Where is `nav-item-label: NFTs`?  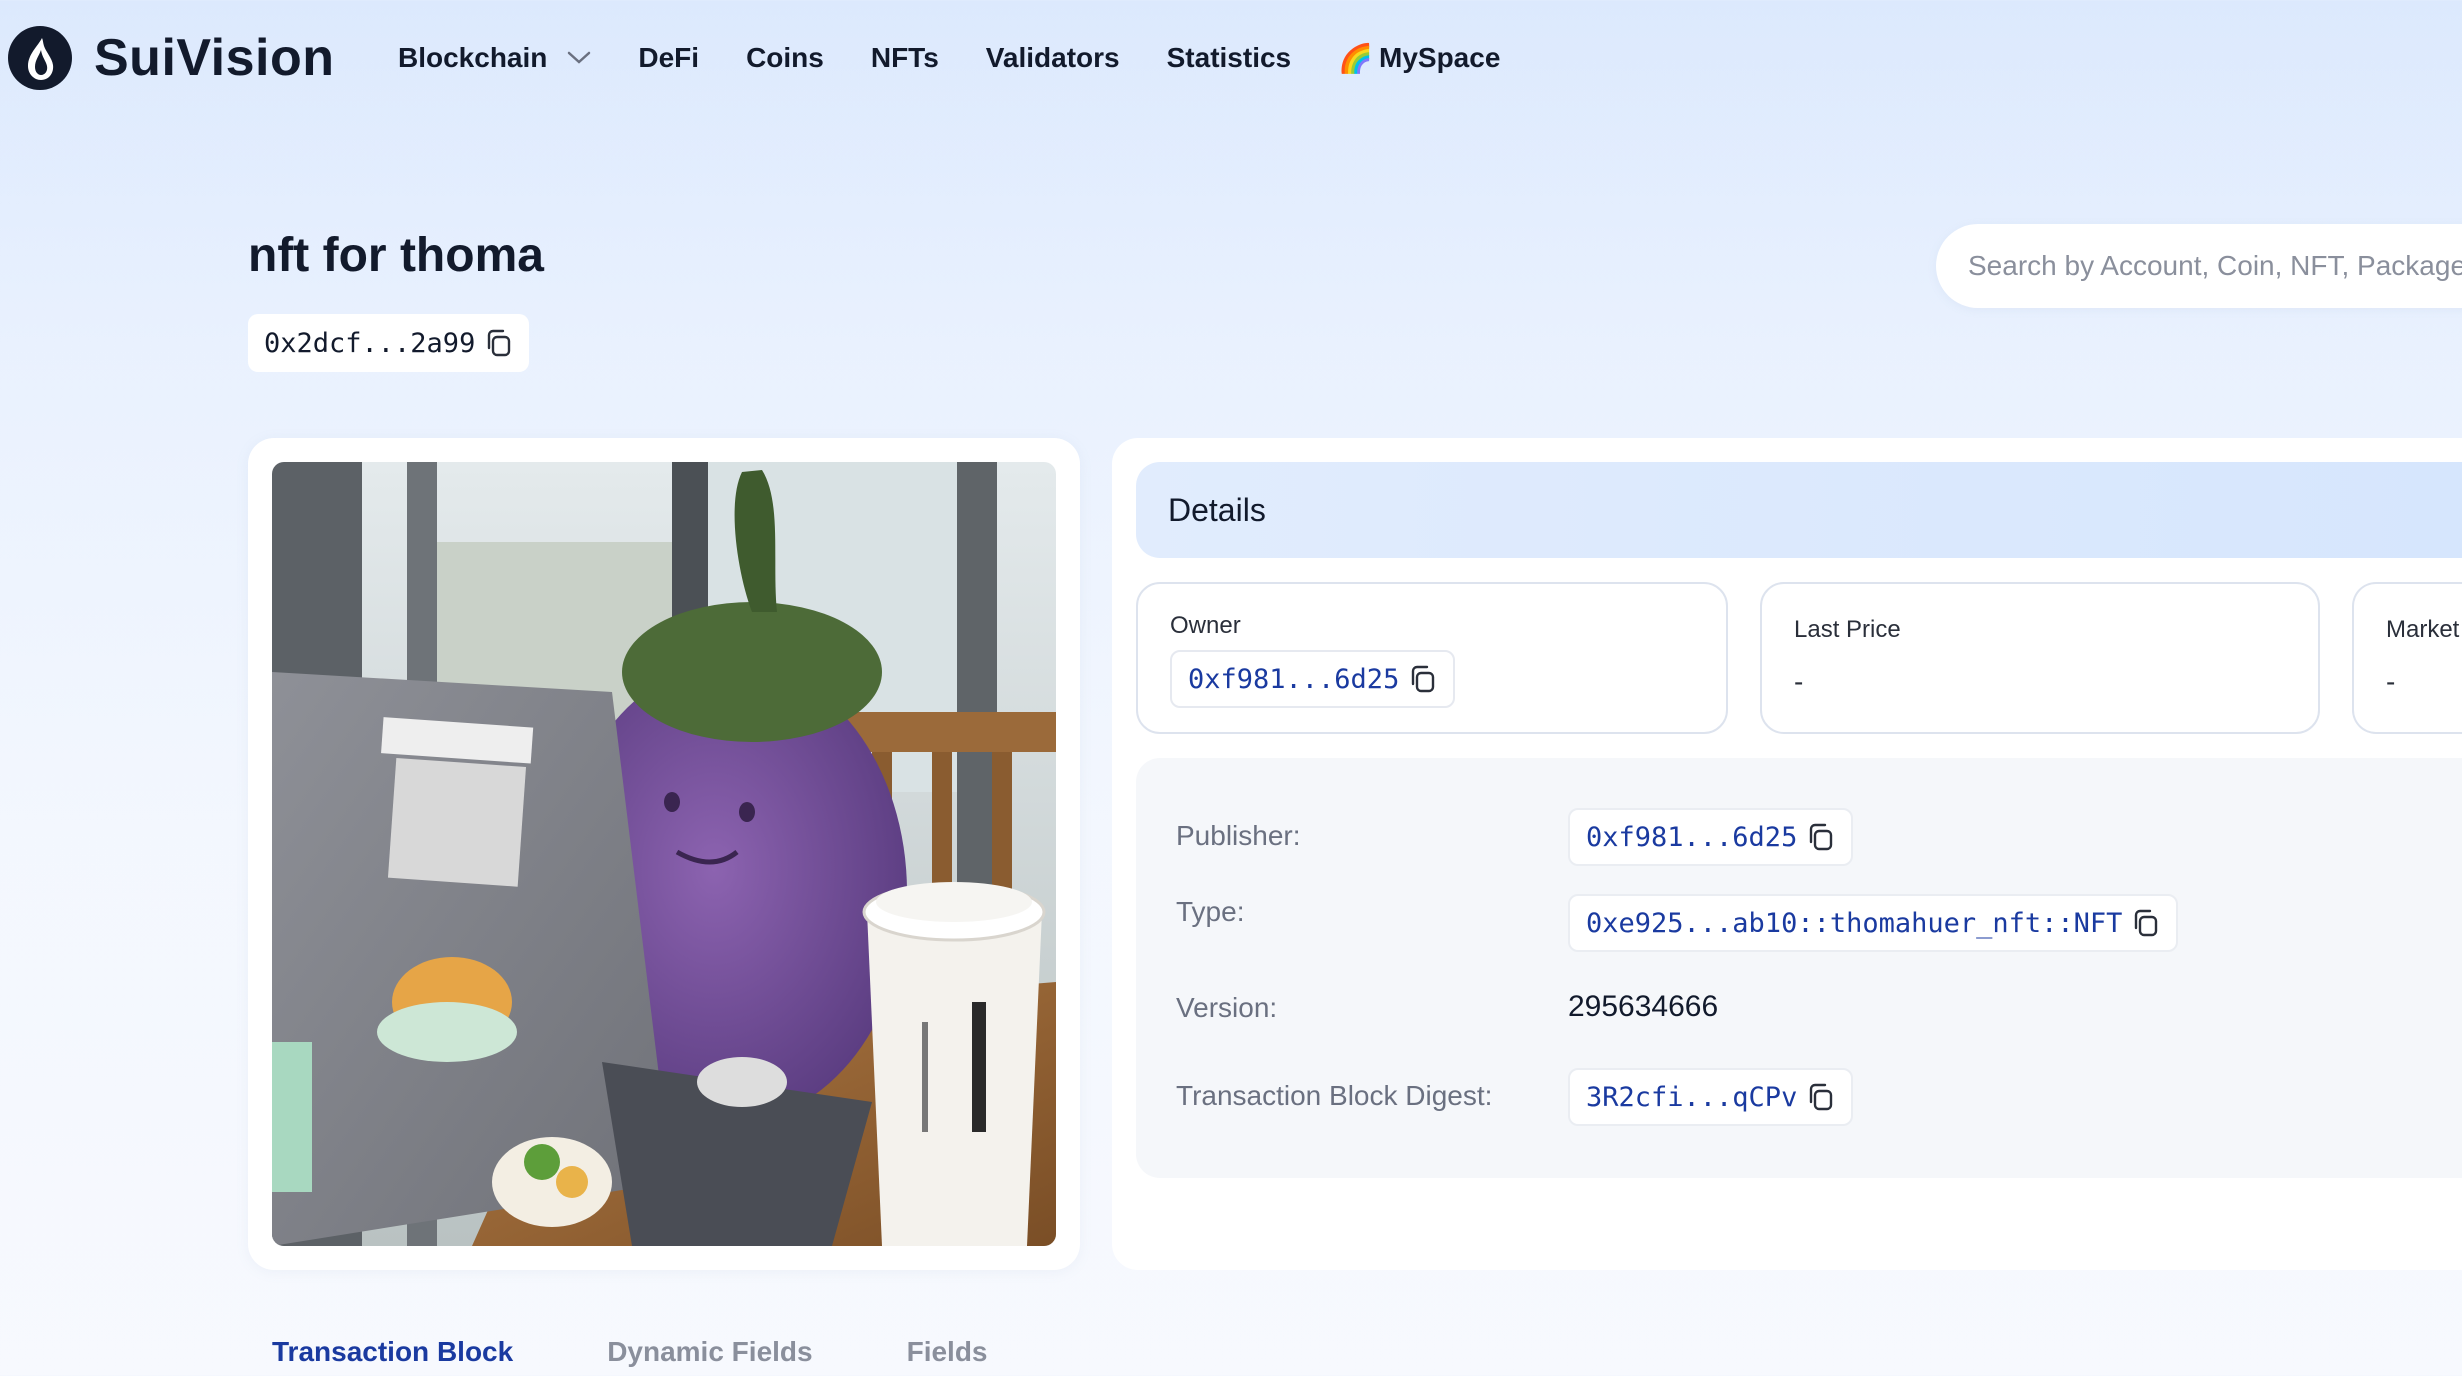
nav-item-label: NFTs is located at coordinates (904, 57).